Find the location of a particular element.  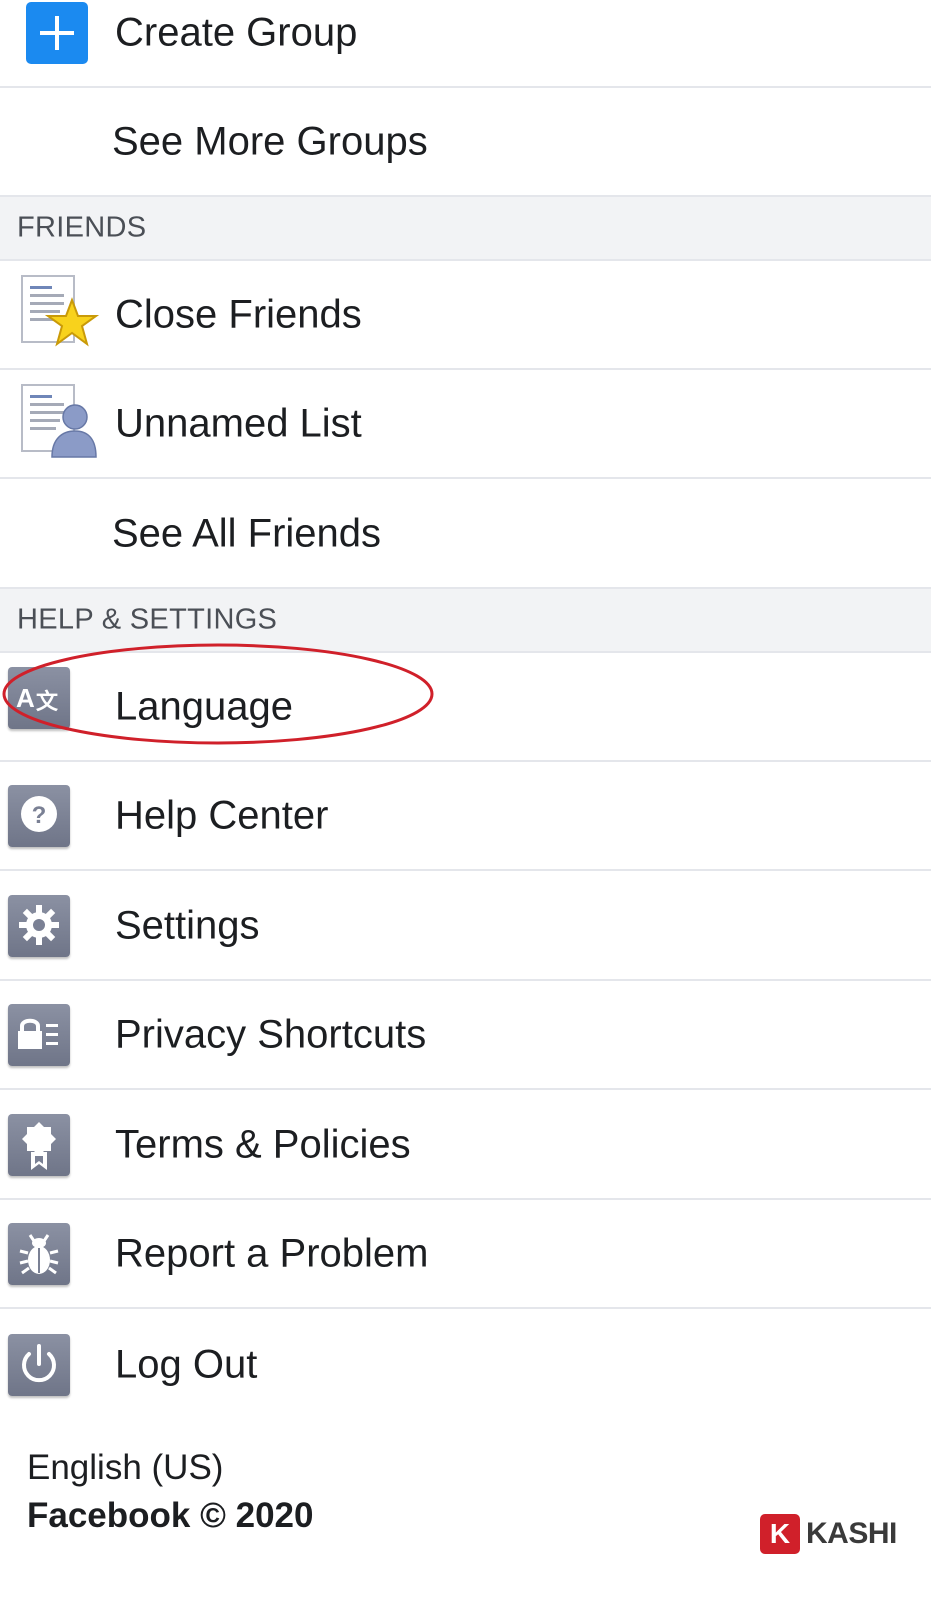

see-more-groups-row: See More Groups is located at coordinates (465, 142).